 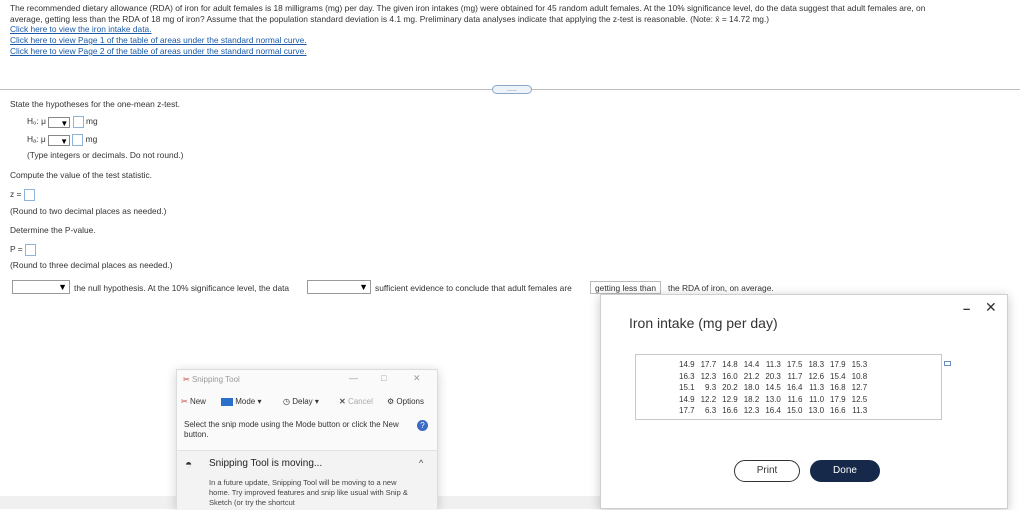 What do you see at coordinates (859, 365) in the screenshot?
I see `table-cell: 15.3` at bounding box center [859, 365].